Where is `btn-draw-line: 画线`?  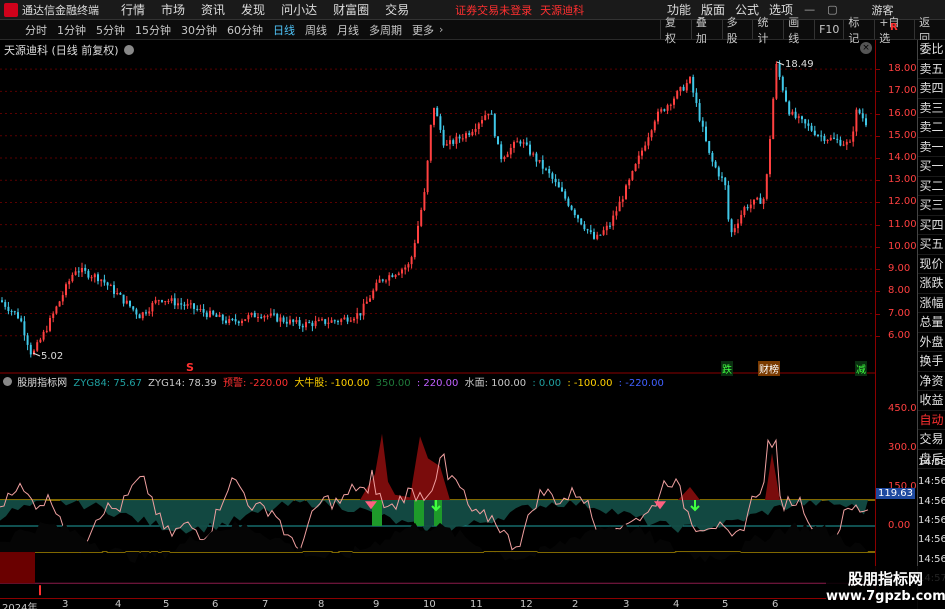 btn-draw-line: 画线 is located at coordinates (798, 30).